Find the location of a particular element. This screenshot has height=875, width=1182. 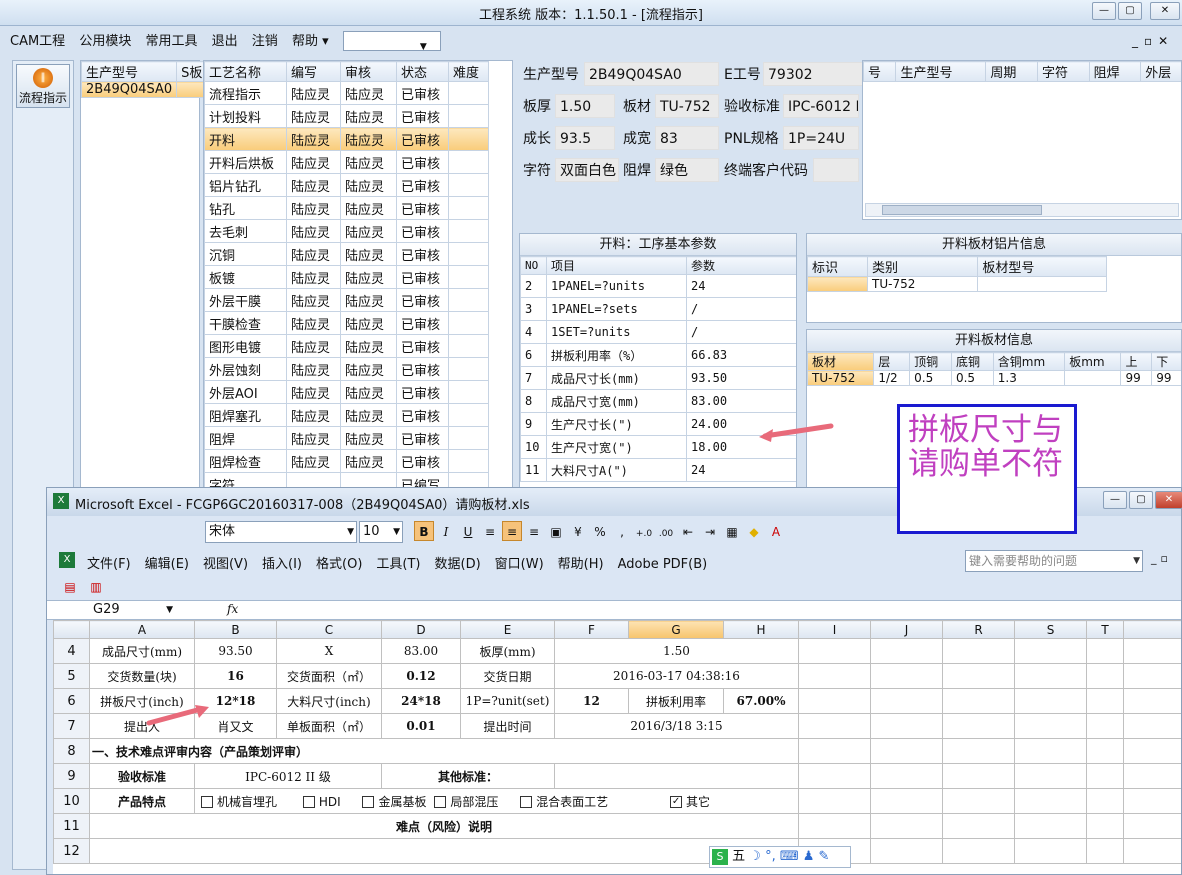

process-cell: 去毛刺 is located at coordinates (245, 231).